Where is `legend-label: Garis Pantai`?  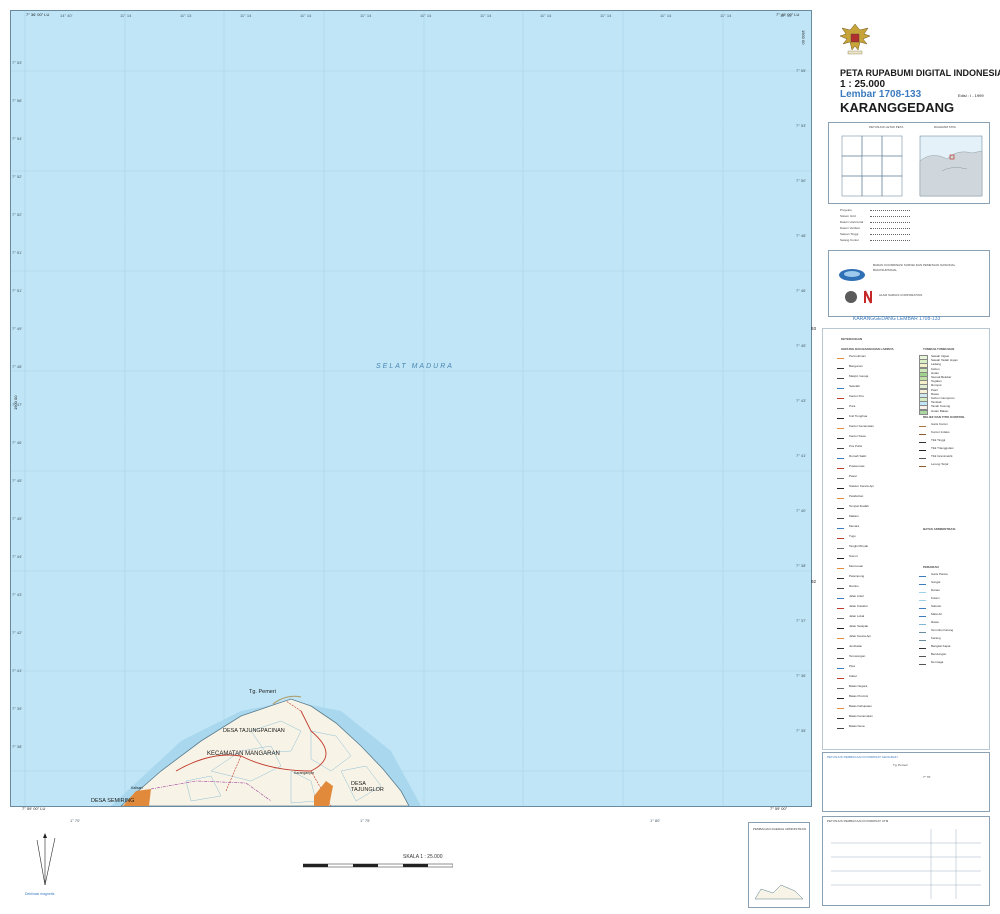 legend-label: Garis Pantai is located at coordinates (939, 574).